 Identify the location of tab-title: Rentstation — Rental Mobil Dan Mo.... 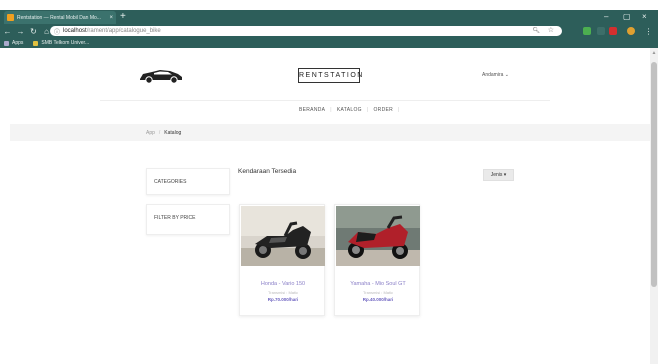
(59, 17).